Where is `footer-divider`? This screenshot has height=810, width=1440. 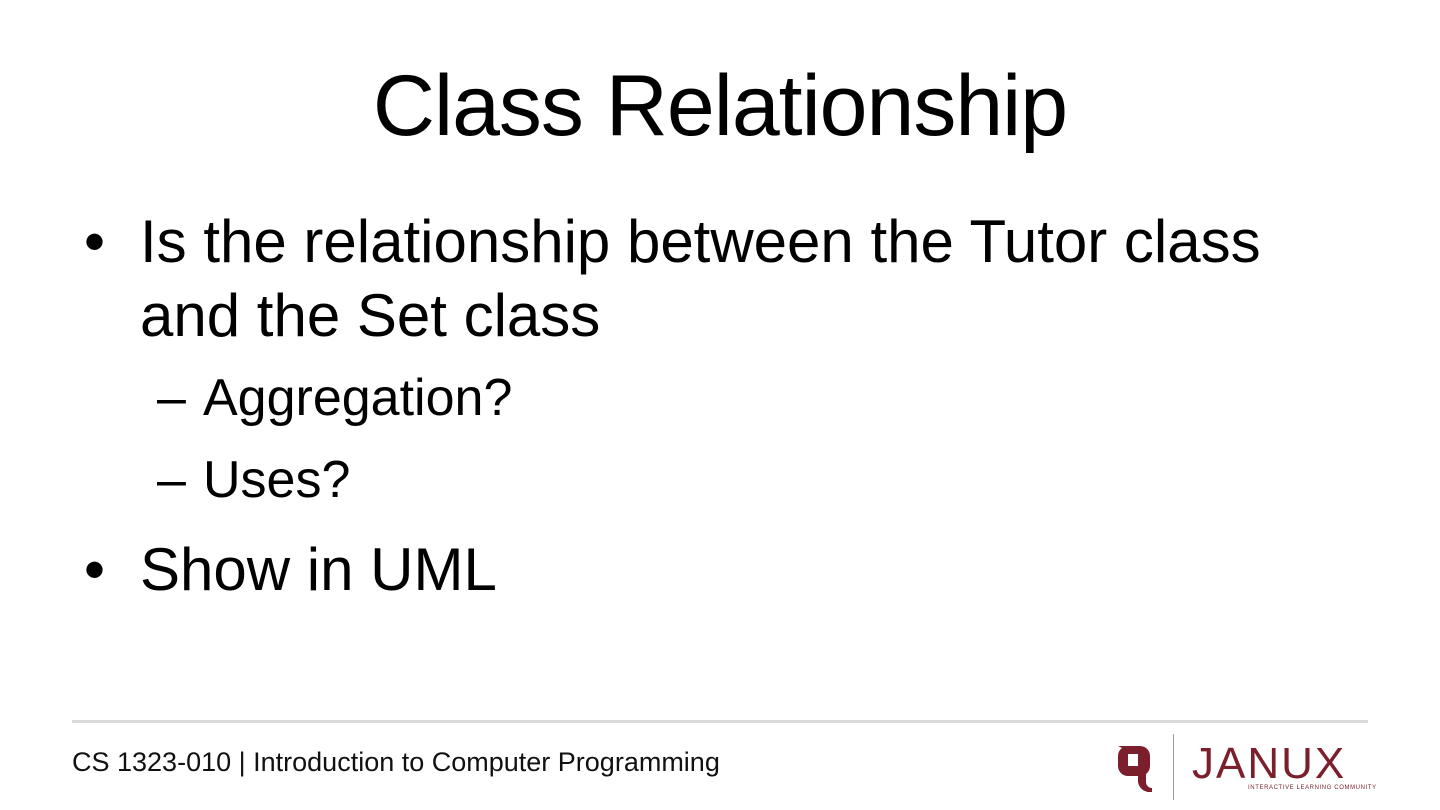
footer-divider is located at coordinates (720, 721).